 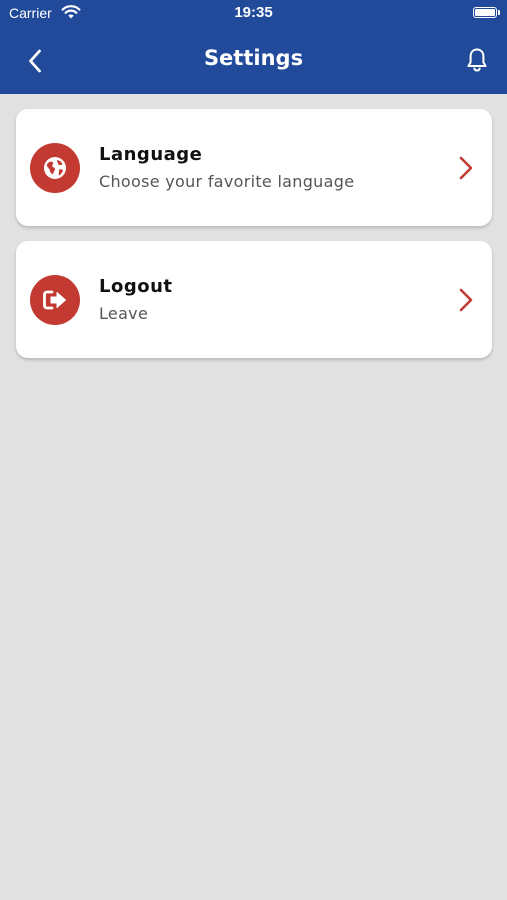 What do you see at coordinates (486, 12) in the screenshot?
I see `battery-icon` at bounding box center [486, 12].